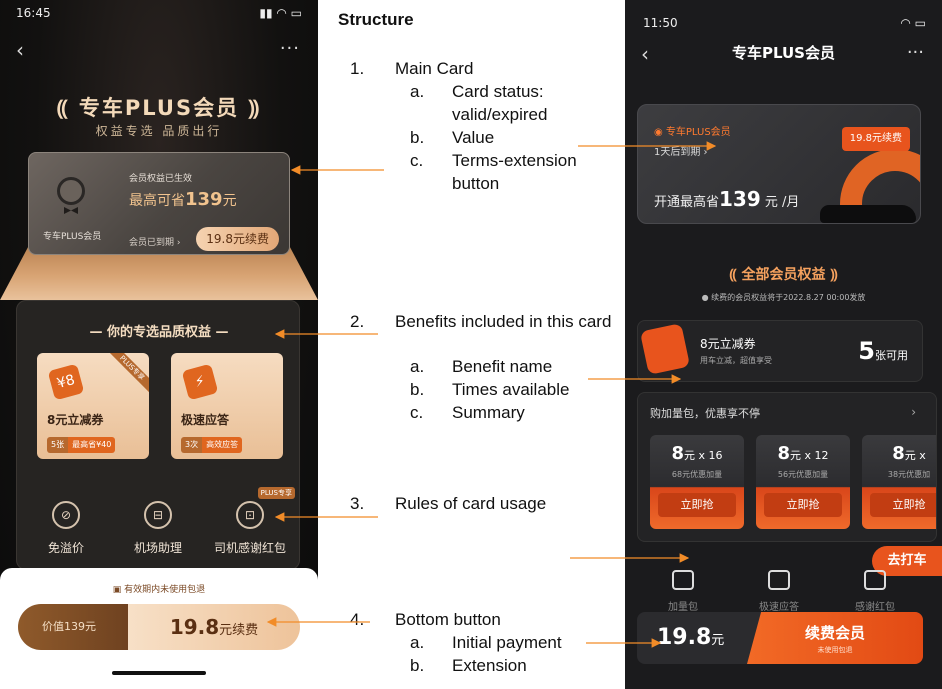 This screenshot has height=689, width=942. Describe the element at coordinates (194, 627) in the screenshot. I see `bottom-price-amount: 19.8` at that location.